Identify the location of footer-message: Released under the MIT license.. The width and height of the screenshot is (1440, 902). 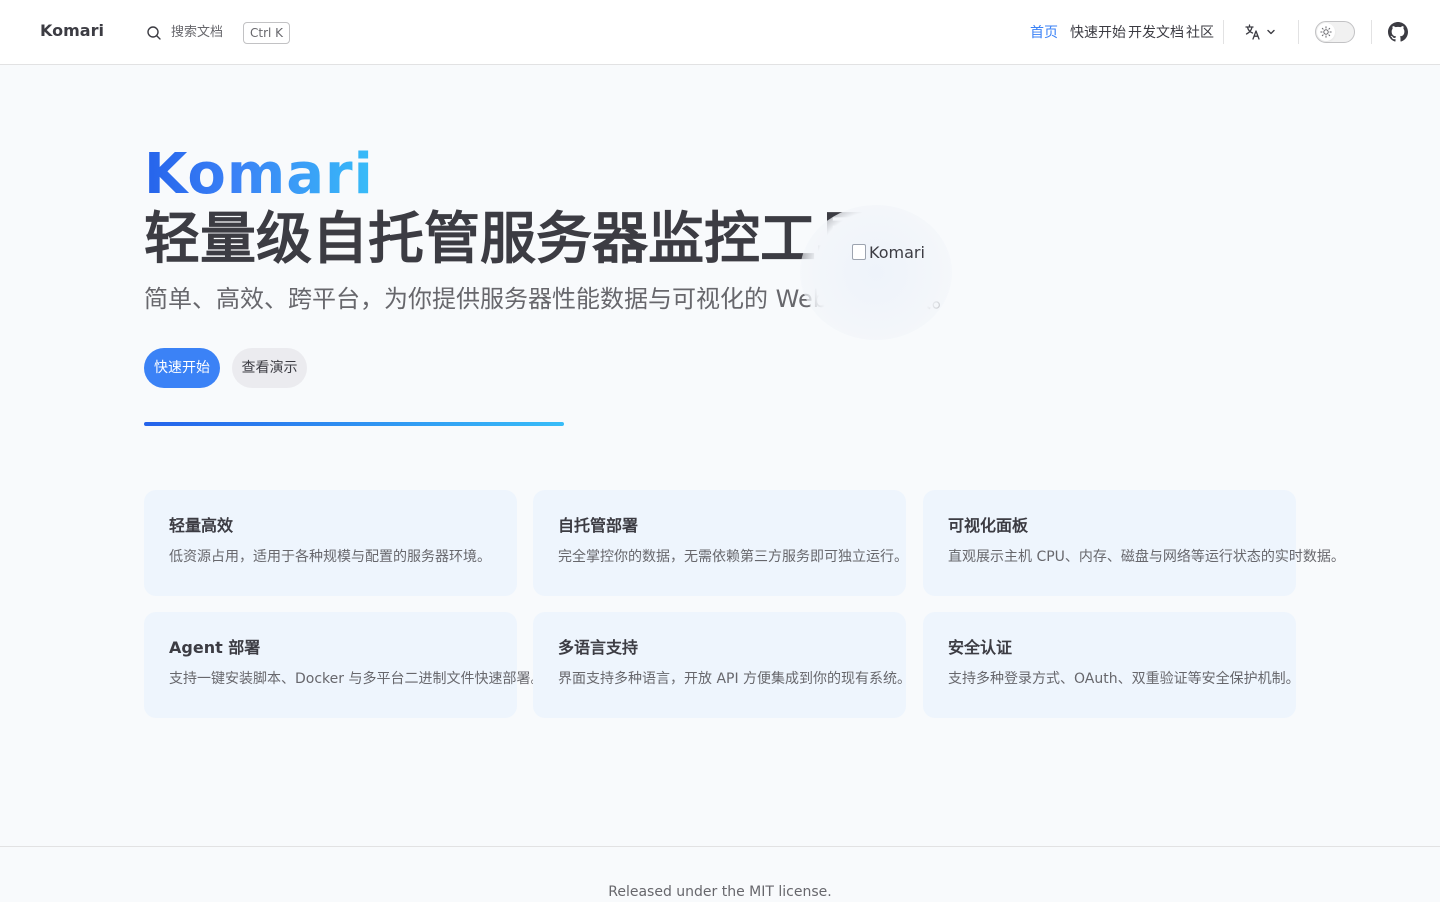
(720, 892).